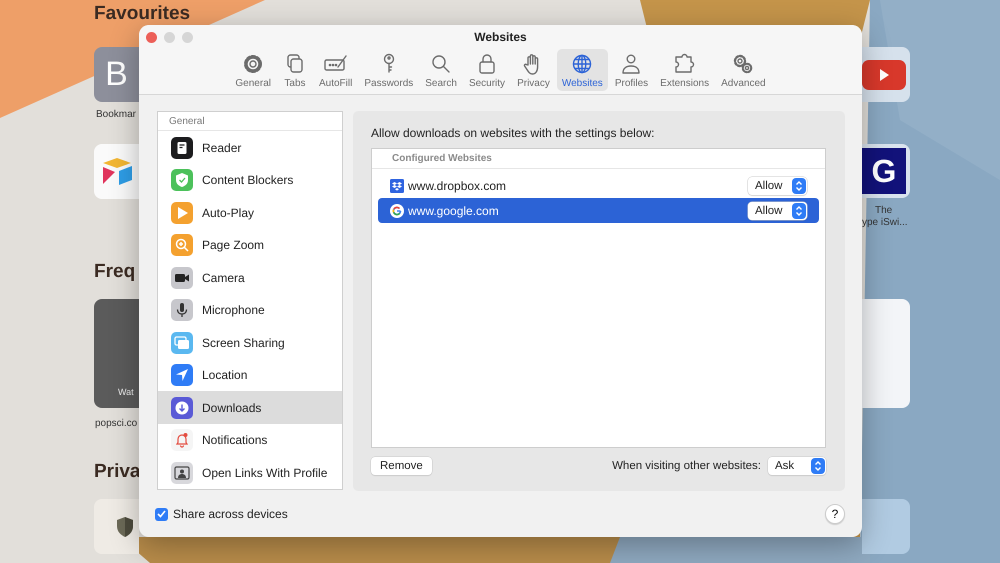 Image resolution: width=1000 pixels, height=563 pixels. What do you see at coordinates (117, 472) in the screenshot?
I see `section-heading: Priva` at bounding box center [117, 472].